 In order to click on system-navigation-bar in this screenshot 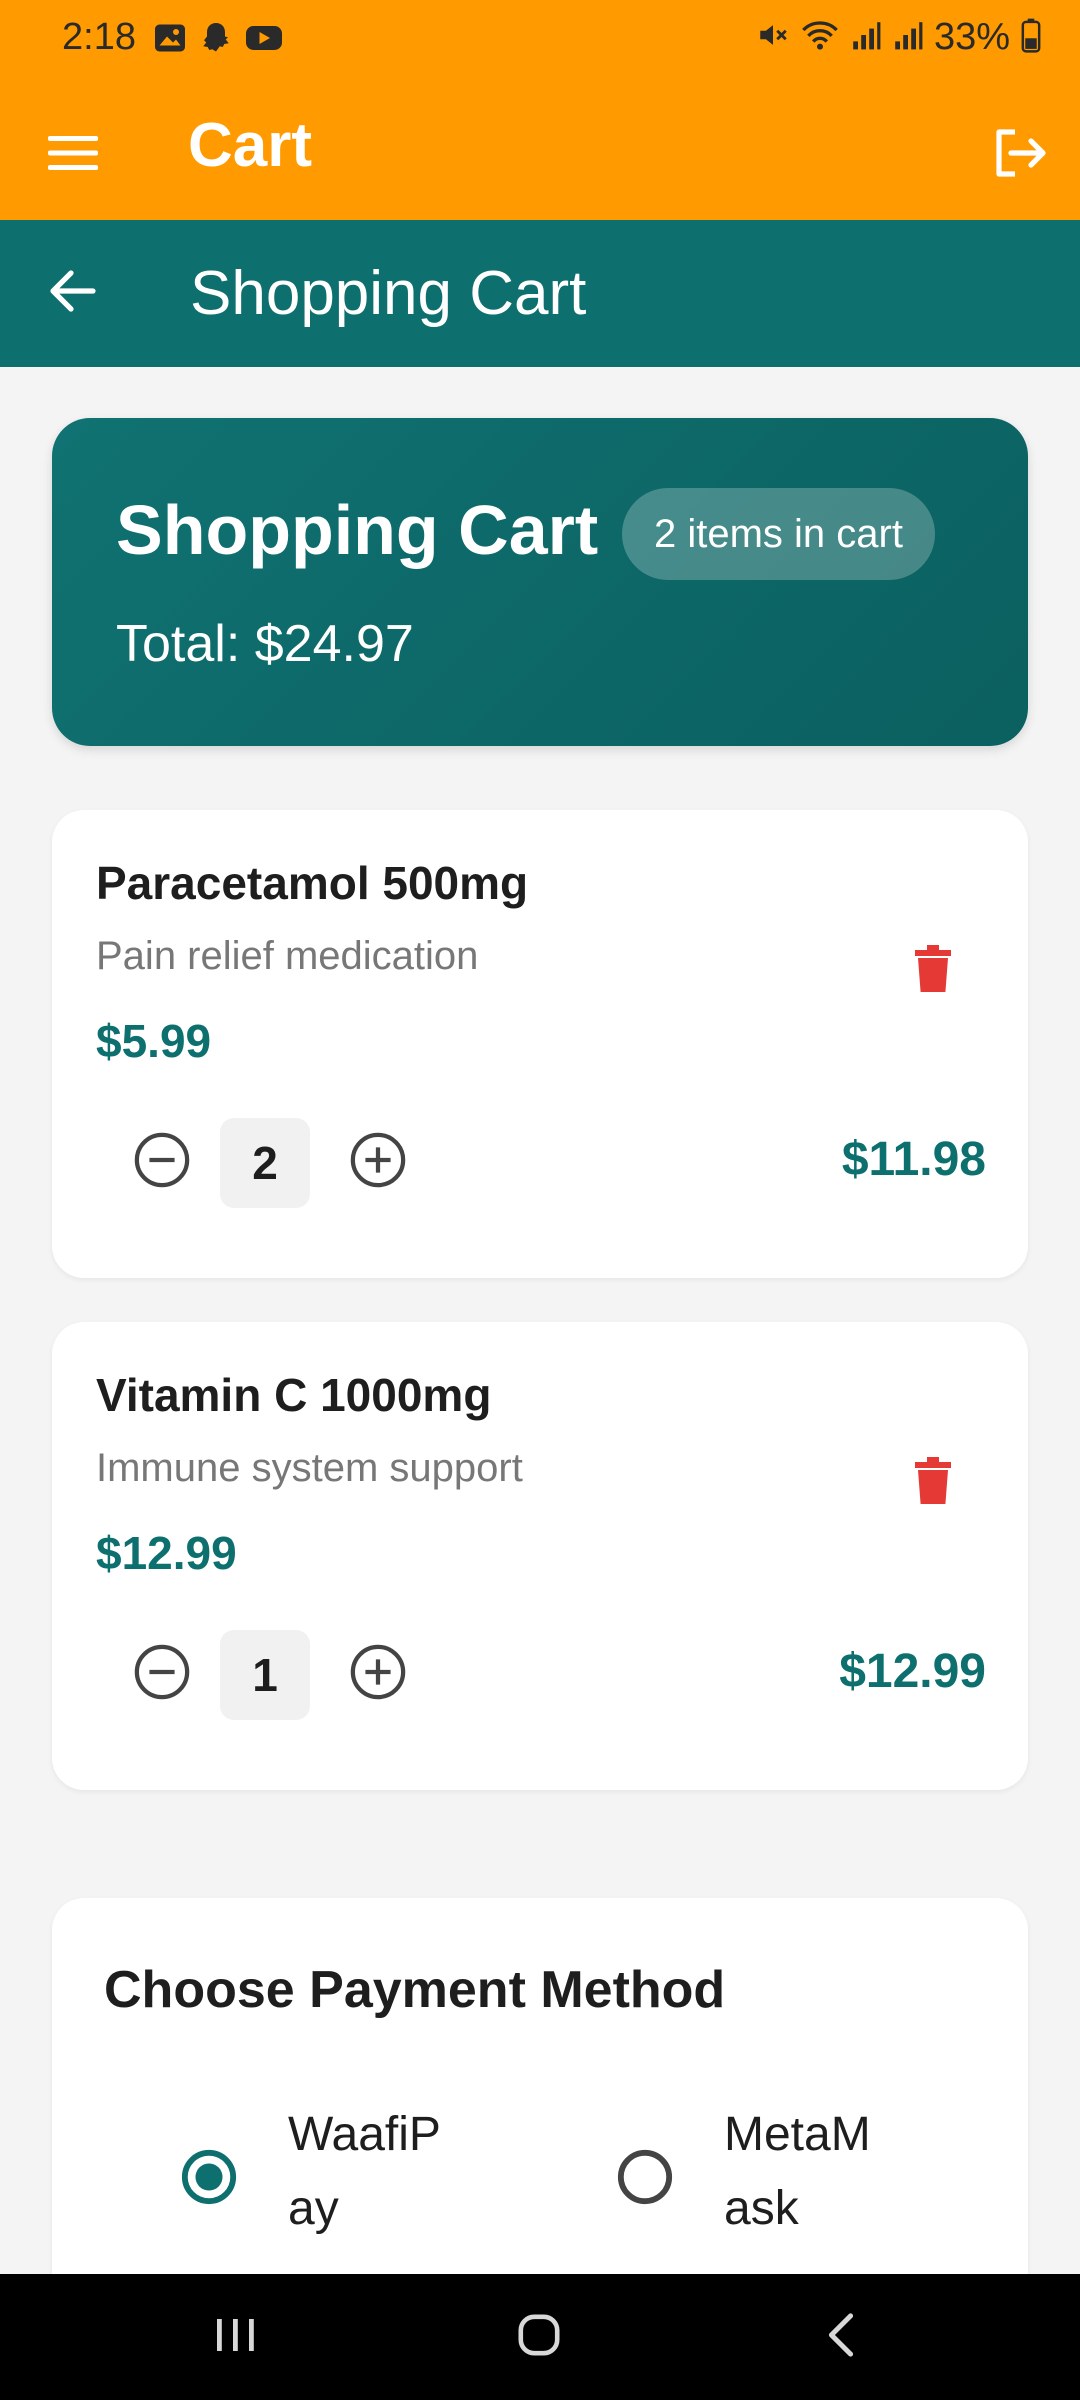, I will do `click(540, 2337)`.